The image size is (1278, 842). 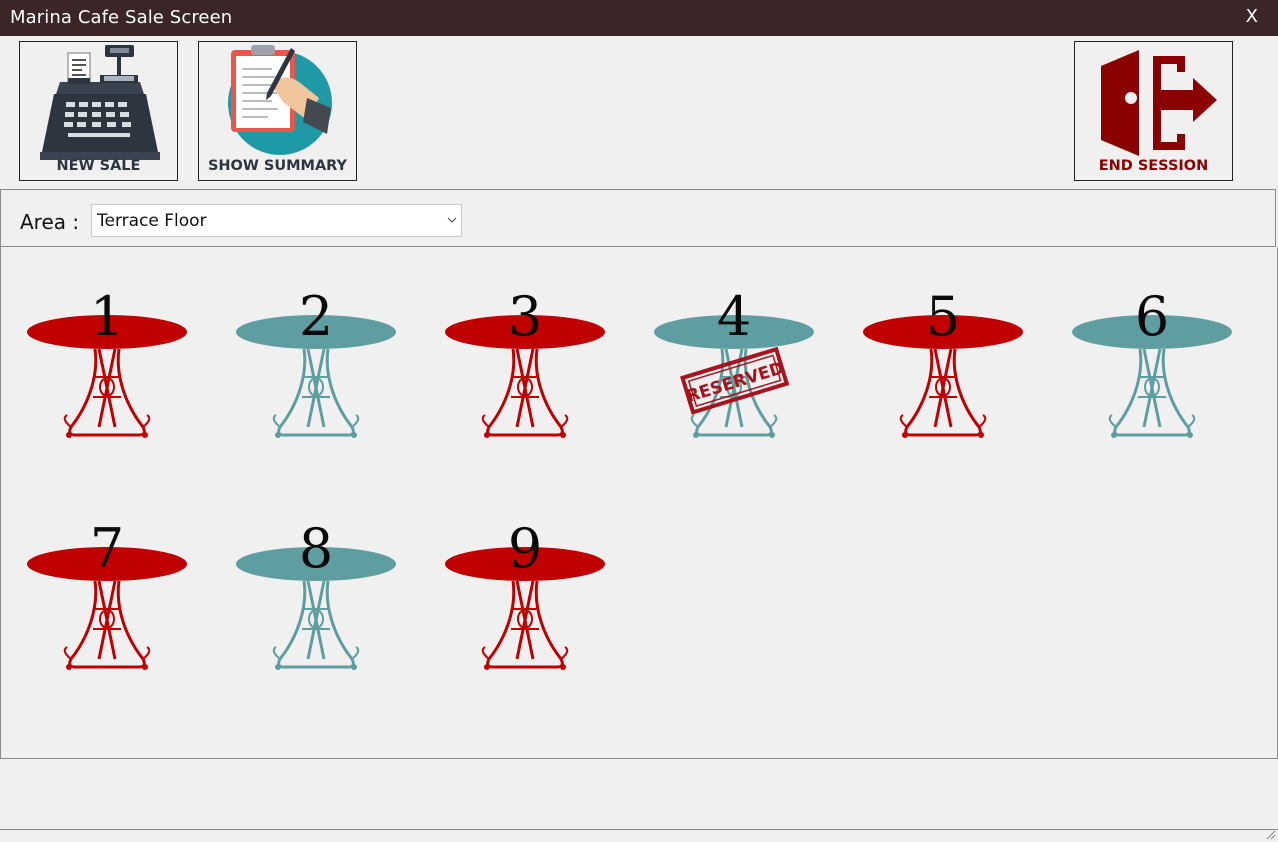 I want to click on table-number: 6, so click(x=1152, y=316).